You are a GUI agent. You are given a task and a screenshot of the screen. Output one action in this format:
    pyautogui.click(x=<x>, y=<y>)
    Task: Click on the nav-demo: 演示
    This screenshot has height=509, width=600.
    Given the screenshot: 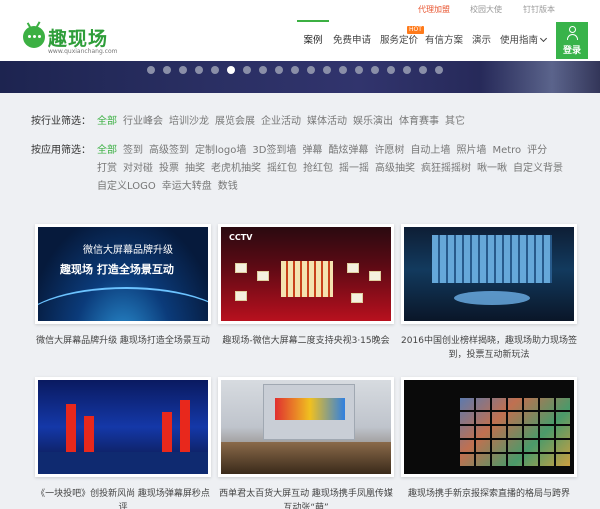 What is the action you would take?
    pyautogui.click(x=481, y=40)
    